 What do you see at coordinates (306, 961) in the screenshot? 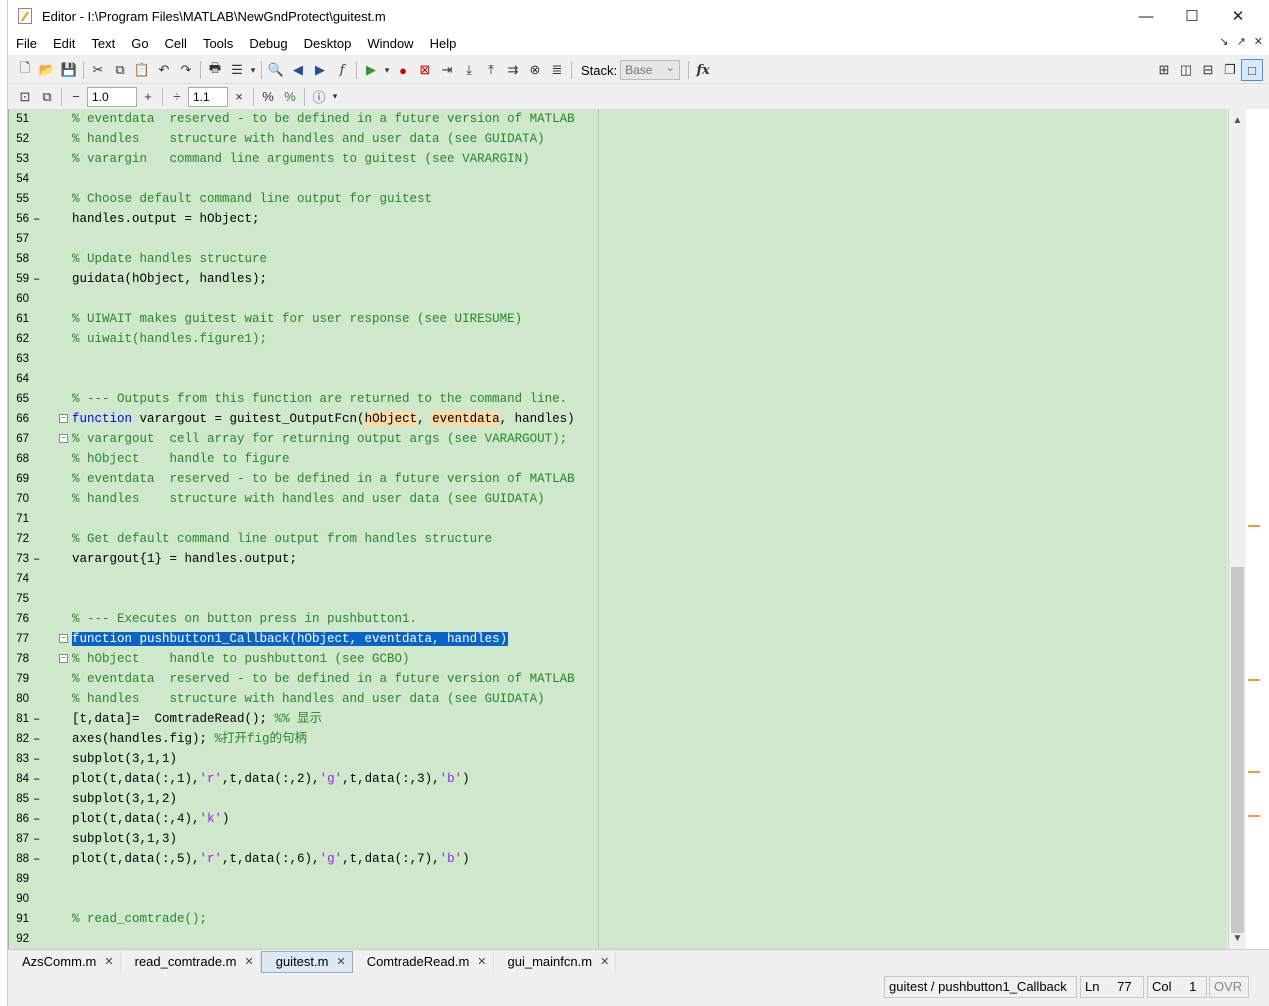
I see `editor-tab: guitest.m ✕` at bounding box center [306, 961].